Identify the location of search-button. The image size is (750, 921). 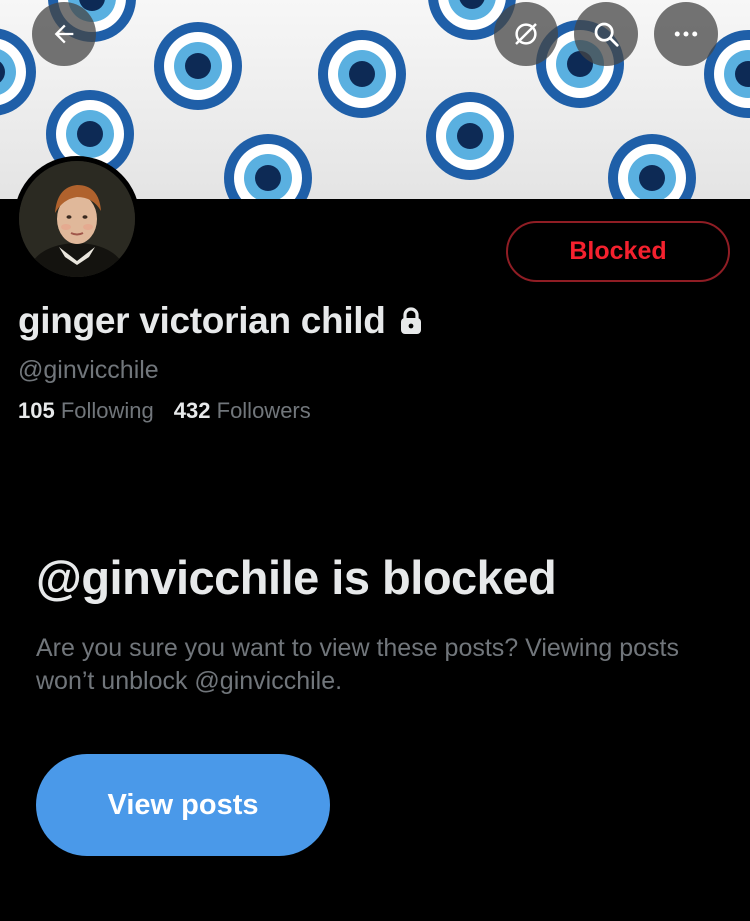
(606, 34).